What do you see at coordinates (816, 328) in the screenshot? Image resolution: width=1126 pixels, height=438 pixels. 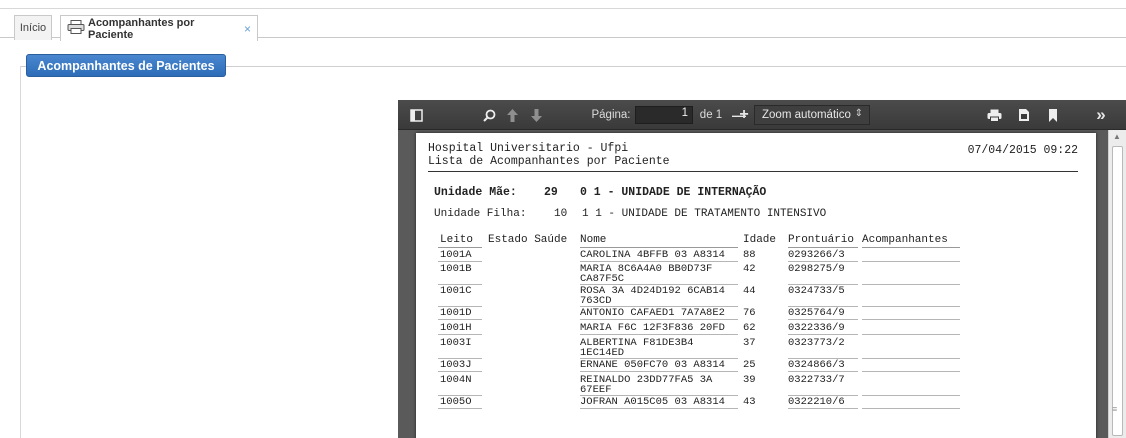 I see `cell-prontuario: 0322336/9` at bounding box center [816, 328].